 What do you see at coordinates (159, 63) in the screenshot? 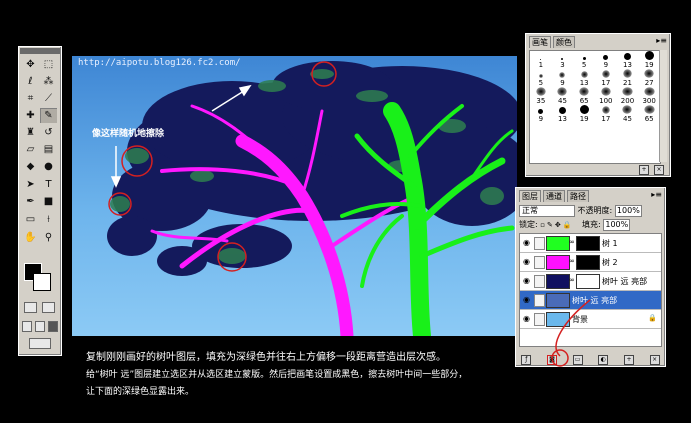
I see `watermark-url: http://aipotu.blog126.fc2.com/` at bounding box center [159, 63].